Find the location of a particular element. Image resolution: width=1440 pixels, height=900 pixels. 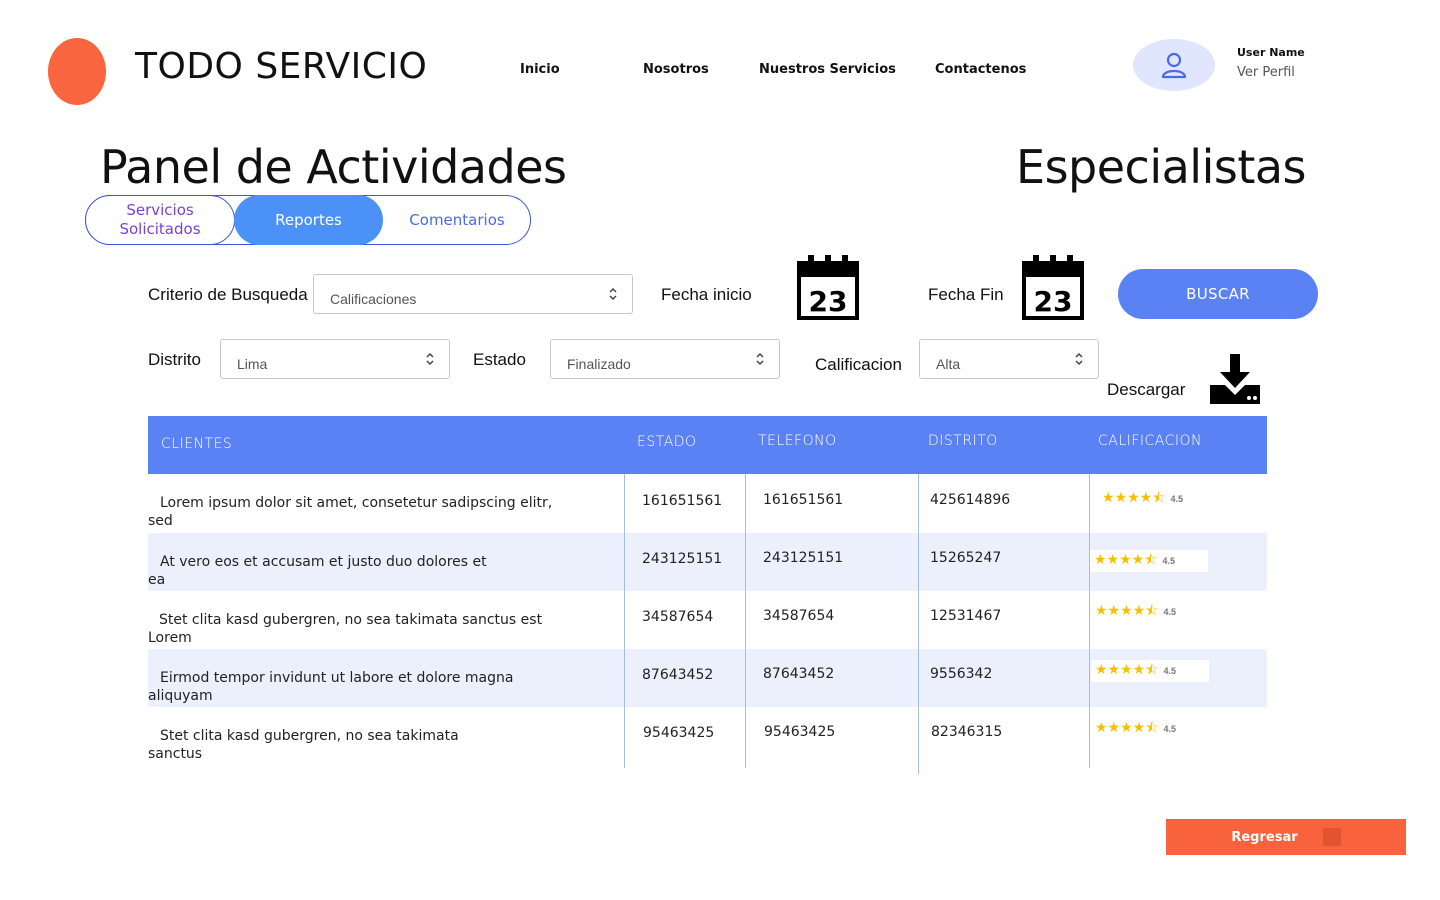

distrito-cell: 9556342 is located at coordinates (961, 674).